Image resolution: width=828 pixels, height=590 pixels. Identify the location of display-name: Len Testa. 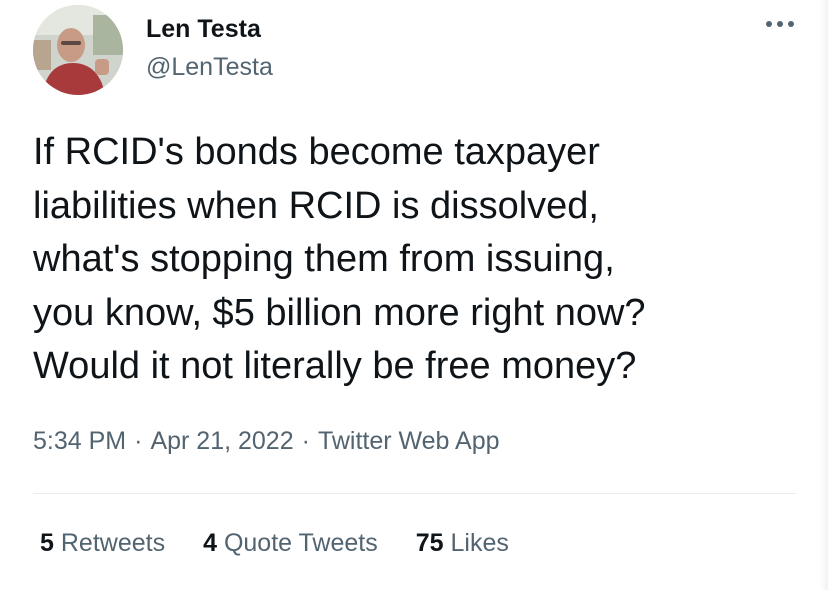
(203, 29).